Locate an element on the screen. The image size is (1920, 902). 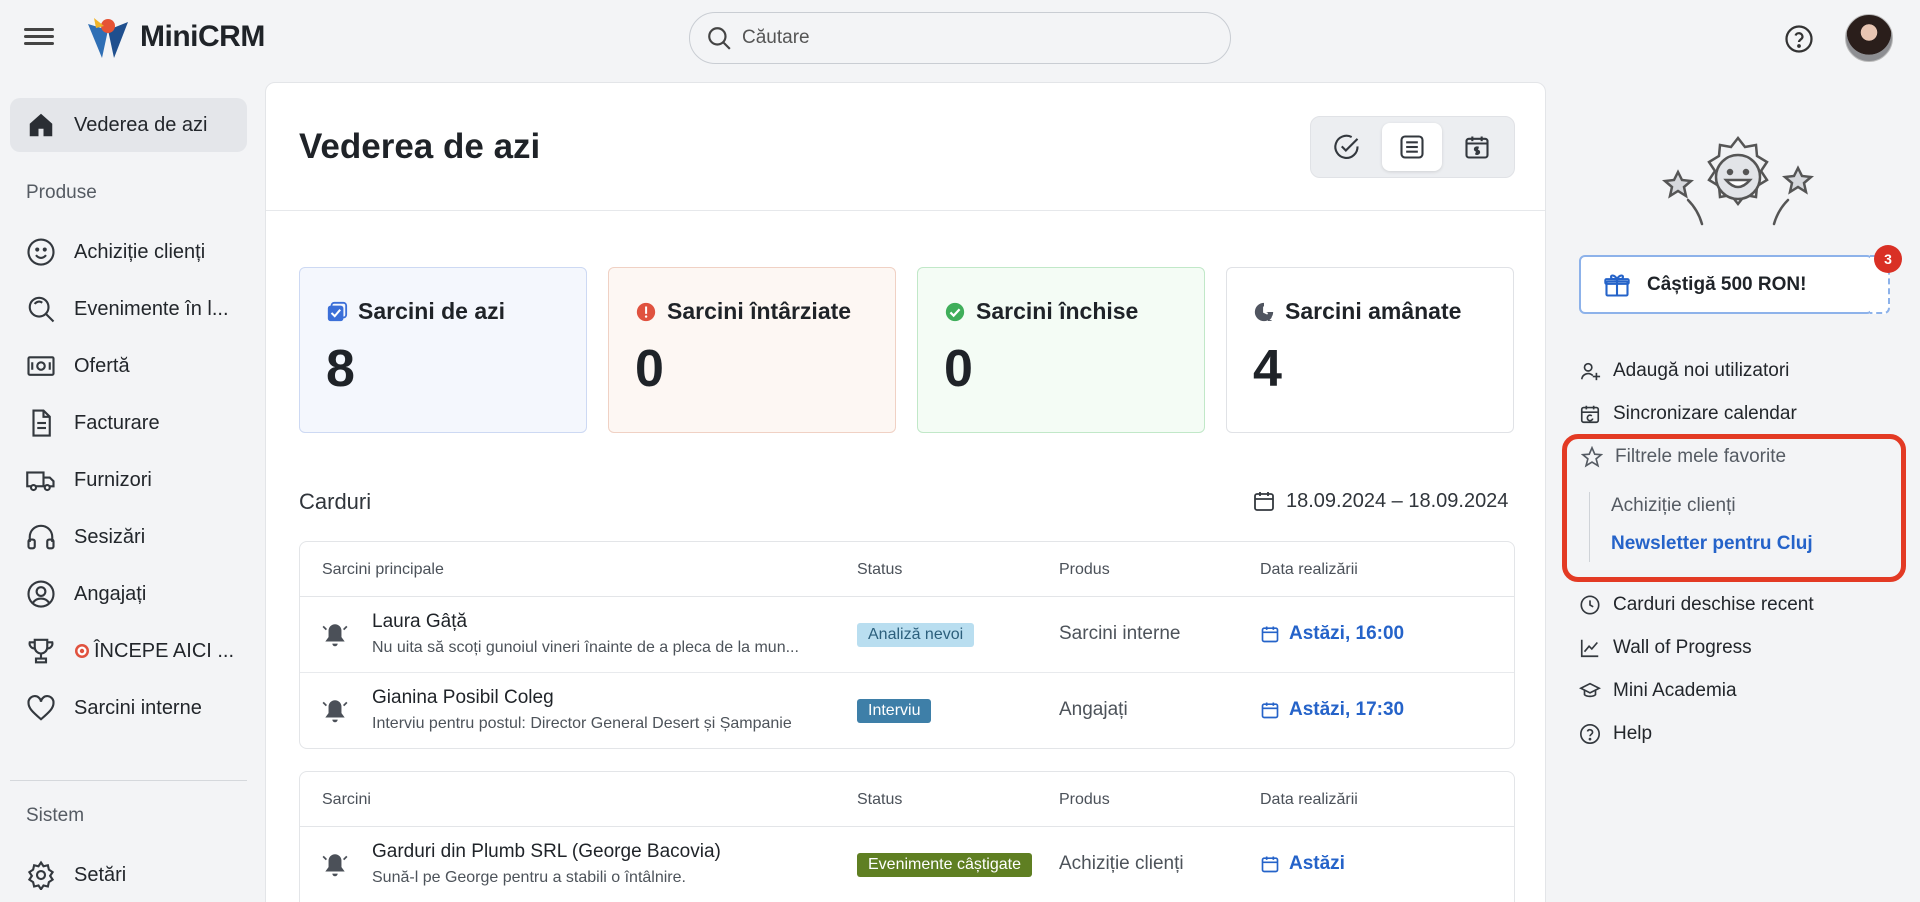
sidebar-item-label: Furnizori is located at coordinates (113, 479).